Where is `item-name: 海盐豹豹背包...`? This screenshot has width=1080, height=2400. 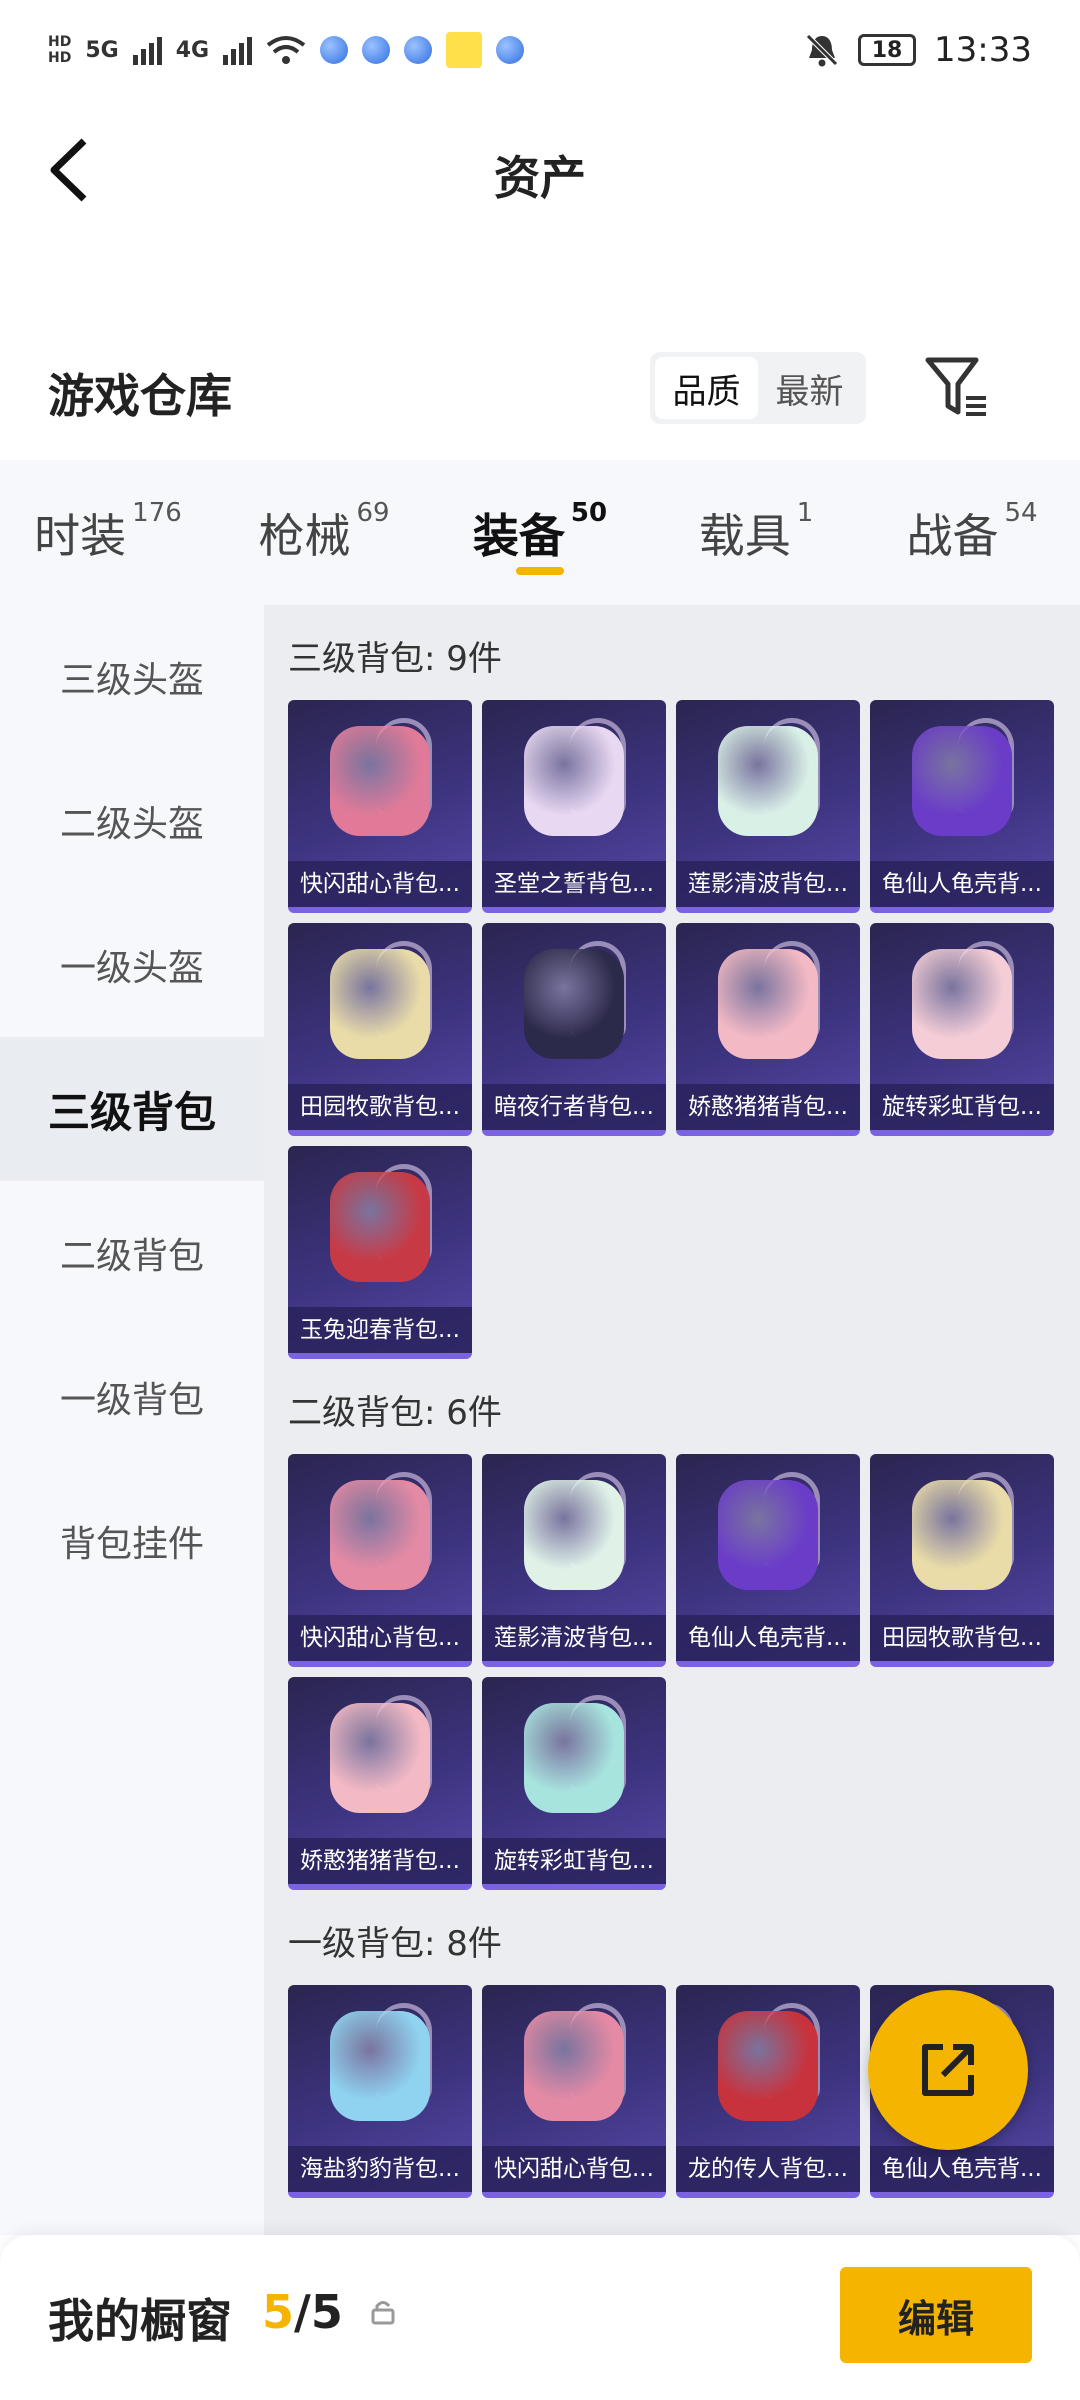 item-name: 海盐豹豹背包... is located at coordinates (380, 2169).